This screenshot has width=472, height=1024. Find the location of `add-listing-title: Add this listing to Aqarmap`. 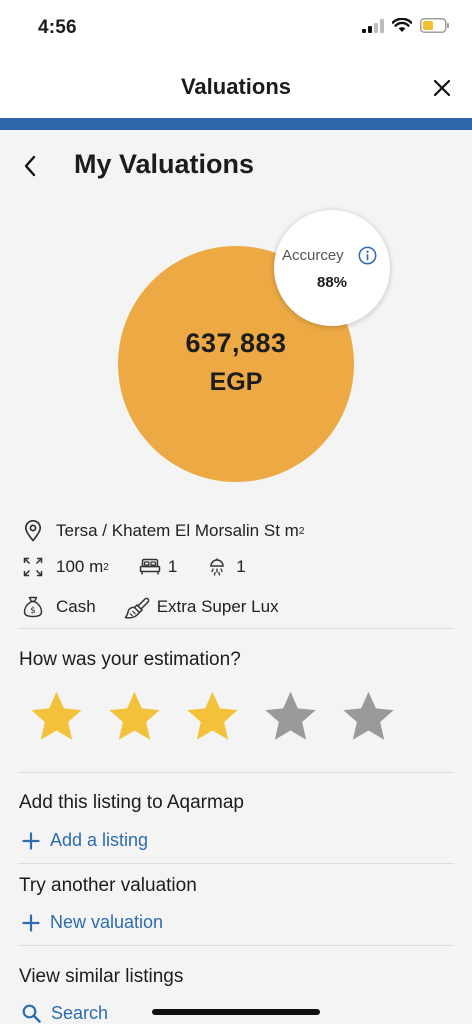

add-listing-title: Add this listing to Aqarmap is located at coordinates (131, 802).